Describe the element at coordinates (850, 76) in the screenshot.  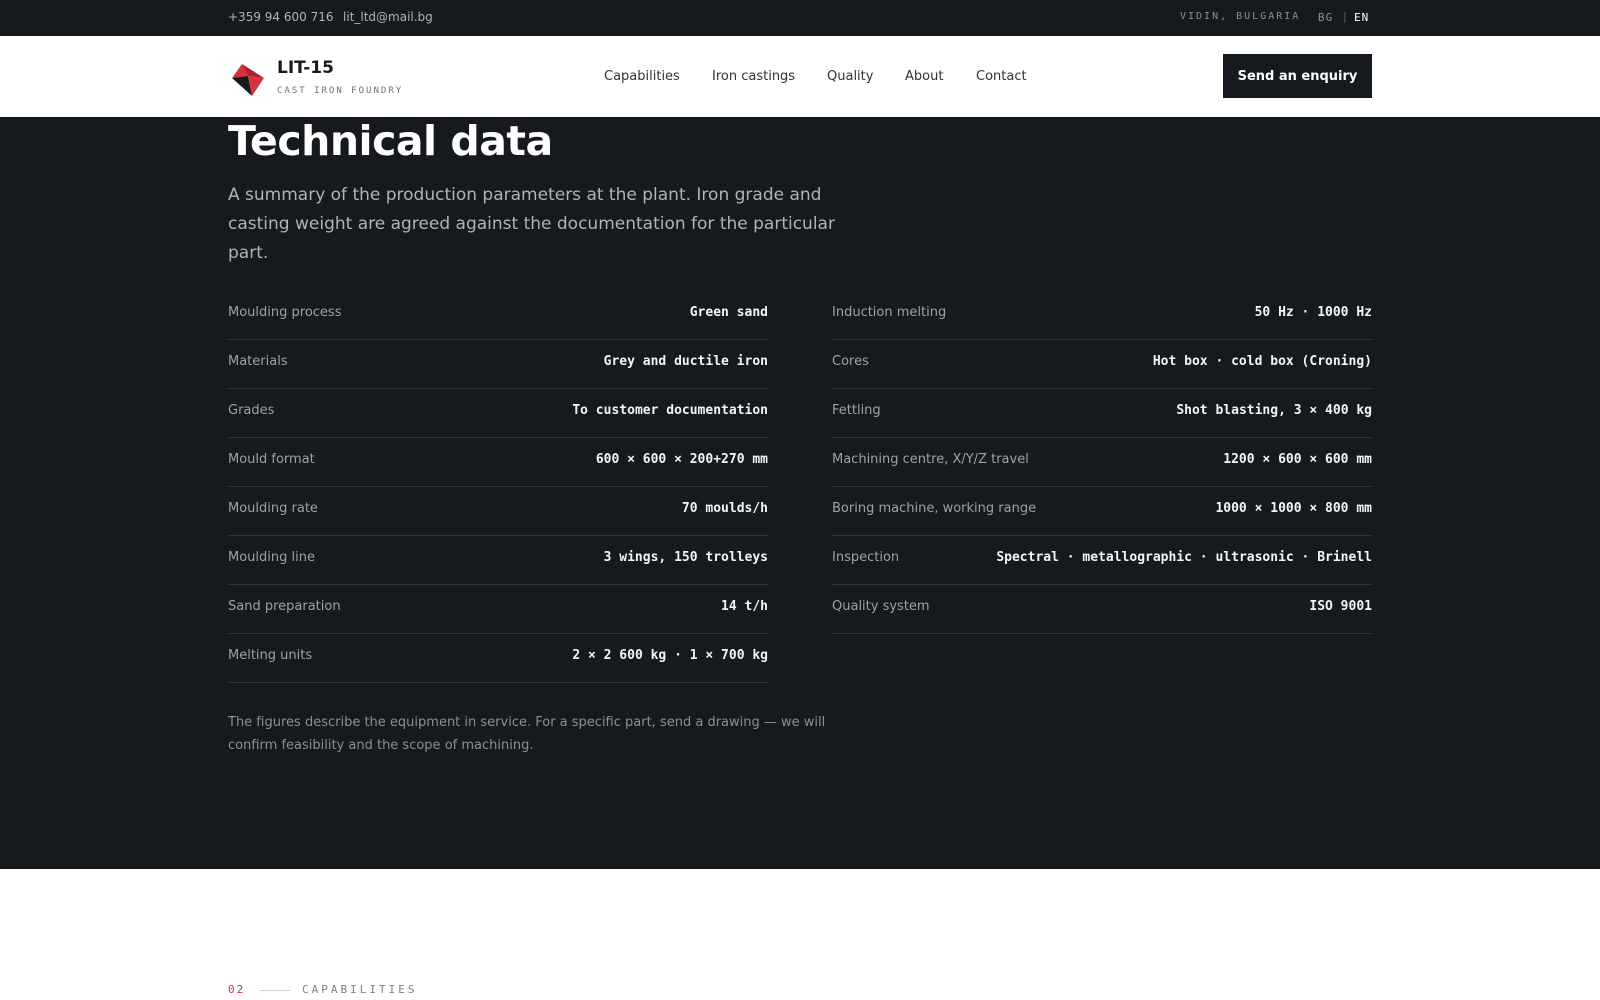
I see `nav-quality: Quality` at that location.